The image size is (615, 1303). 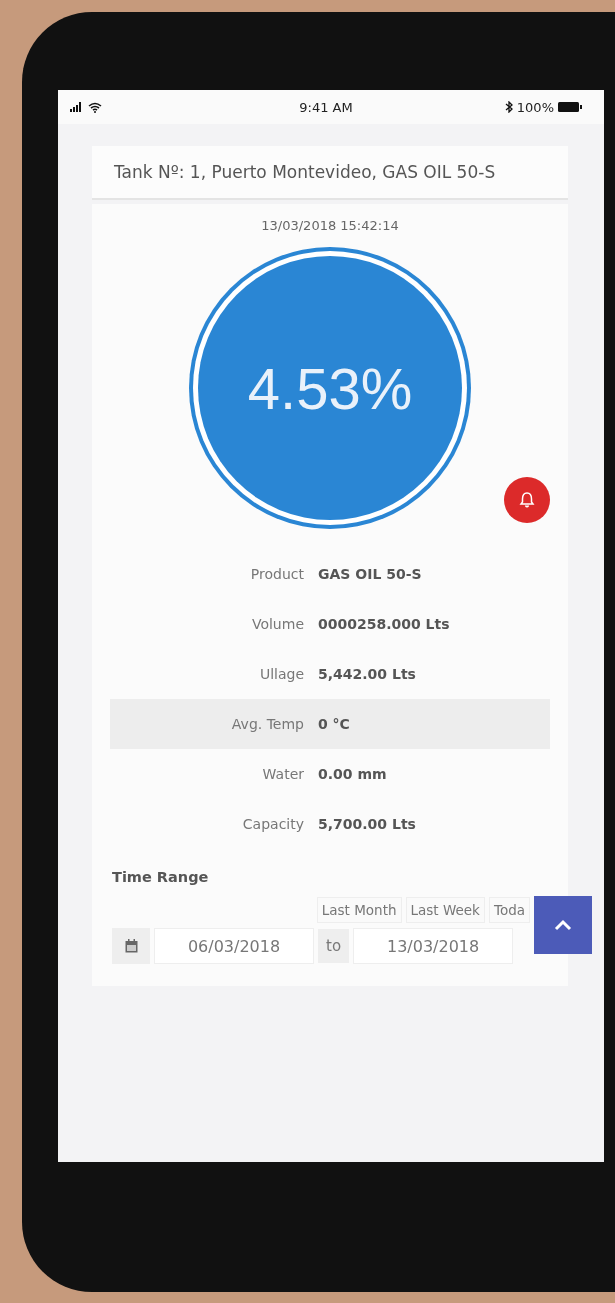 I want to click on battery-icon, so click(x=570, y=107).